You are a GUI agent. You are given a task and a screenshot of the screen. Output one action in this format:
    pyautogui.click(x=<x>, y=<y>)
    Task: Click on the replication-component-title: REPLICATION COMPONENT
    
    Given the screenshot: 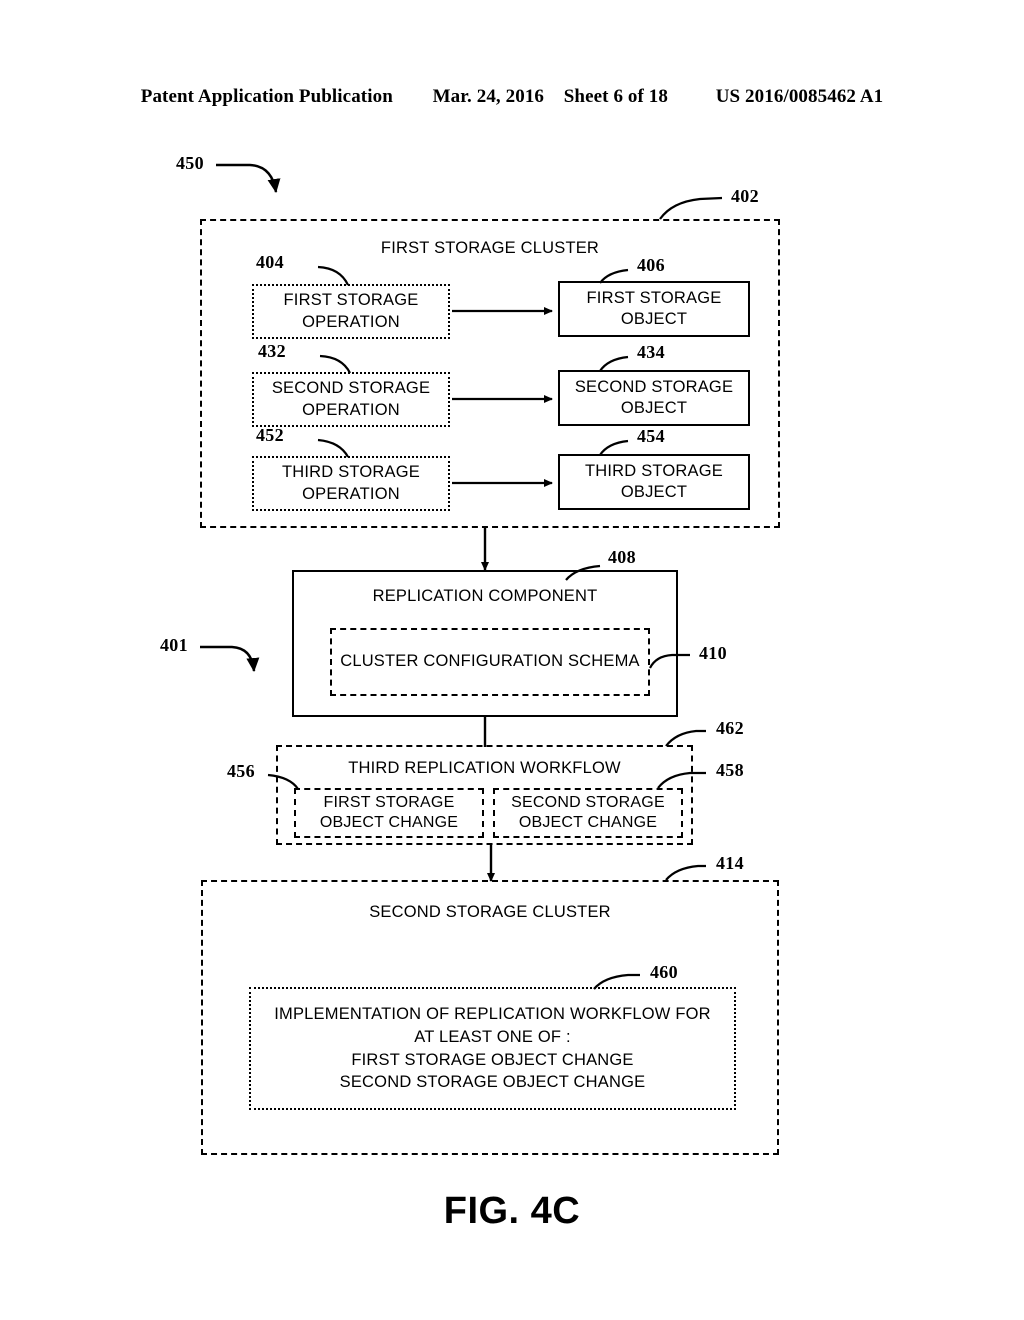 What is the action you would take?
    pyautogui.click(x=485, y=596)
    